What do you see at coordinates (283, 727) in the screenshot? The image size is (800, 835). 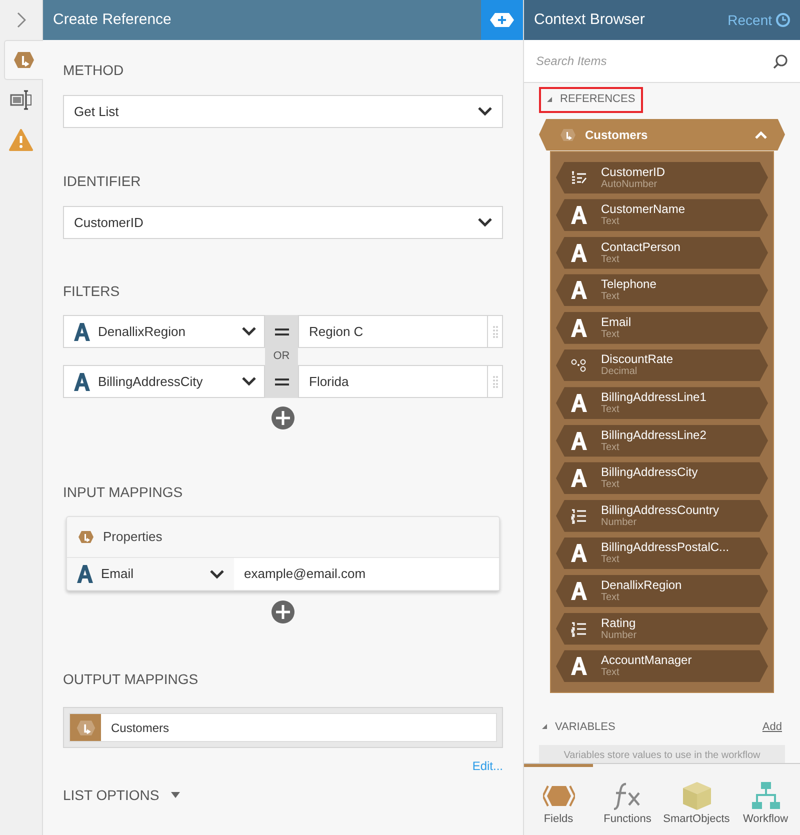 I see `output-mapping-field: Customers` at bounding box center [283, 727].